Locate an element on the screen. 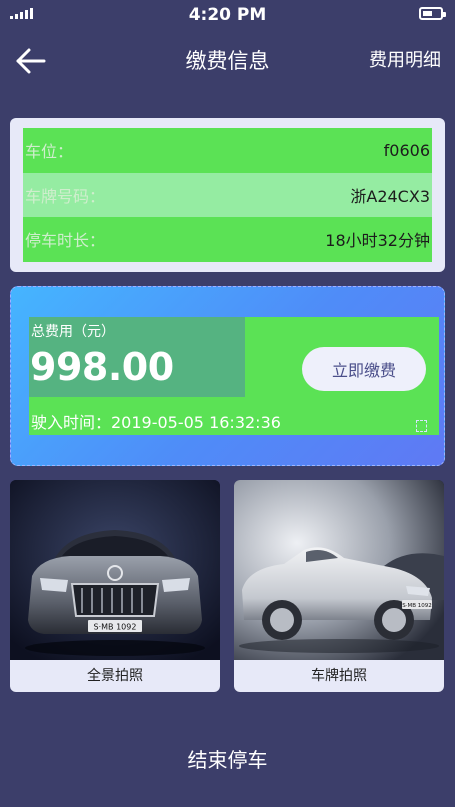 This screenshot has width=455, height=807. plate-photo-caption: 车牌拍照 is located at coordinates (339, 676).